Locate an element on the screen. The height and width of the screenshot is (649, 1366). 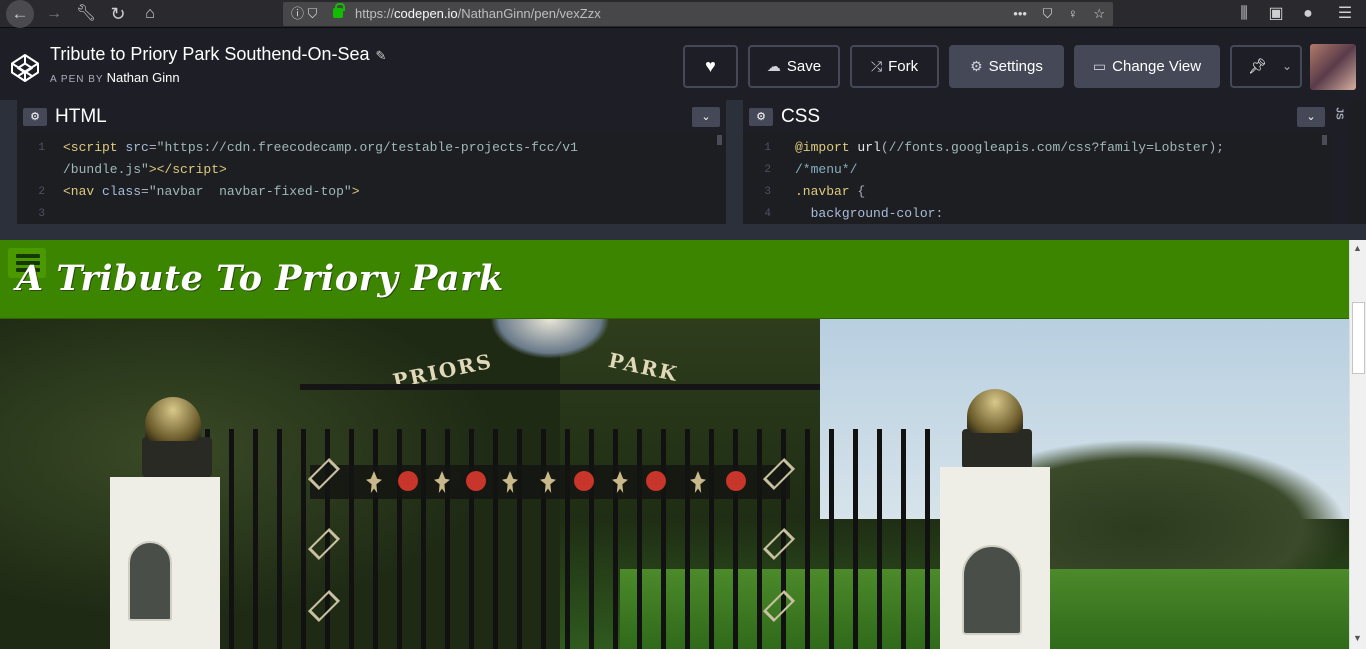
save-button: ☁ Save is located at coordinates (794, 66).